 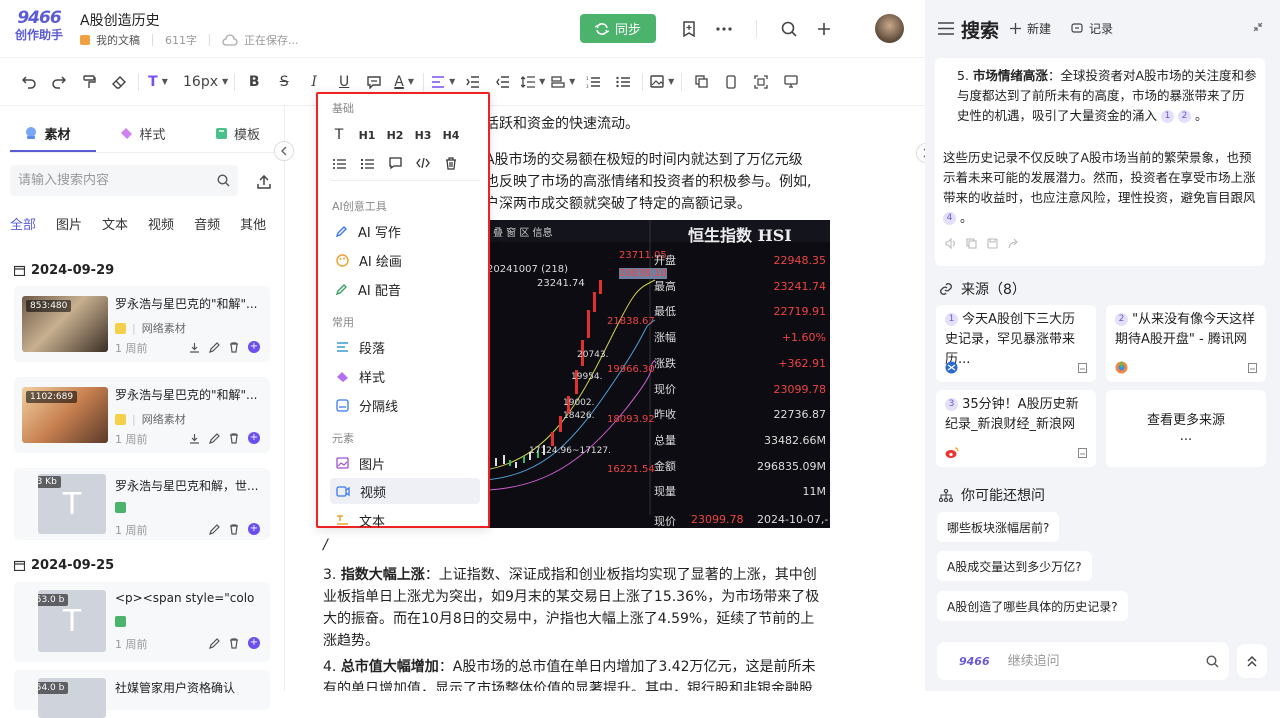 I want to click on copy-button, so click(x=701, y=82).